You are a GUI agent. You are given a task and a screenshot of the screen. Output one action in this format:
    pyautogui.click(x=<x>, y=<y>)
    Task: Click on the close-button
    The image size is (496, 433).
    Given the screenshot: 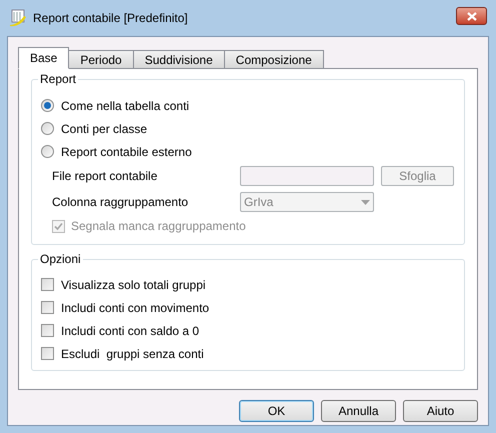 What is the action you would take?
    pyautogui.click(x=471, y=16)
    